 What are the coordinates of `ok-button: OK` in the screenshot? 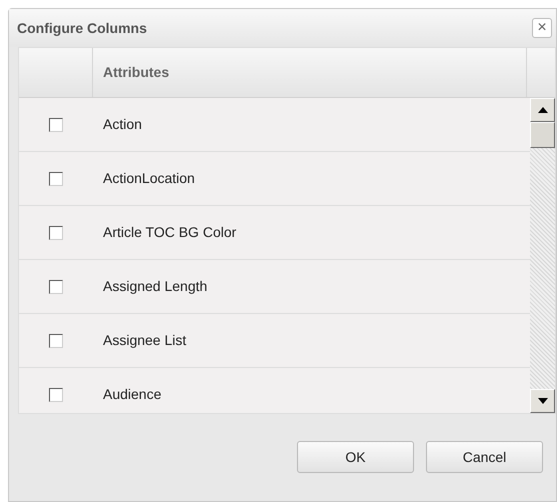 It's located at (355, 457).